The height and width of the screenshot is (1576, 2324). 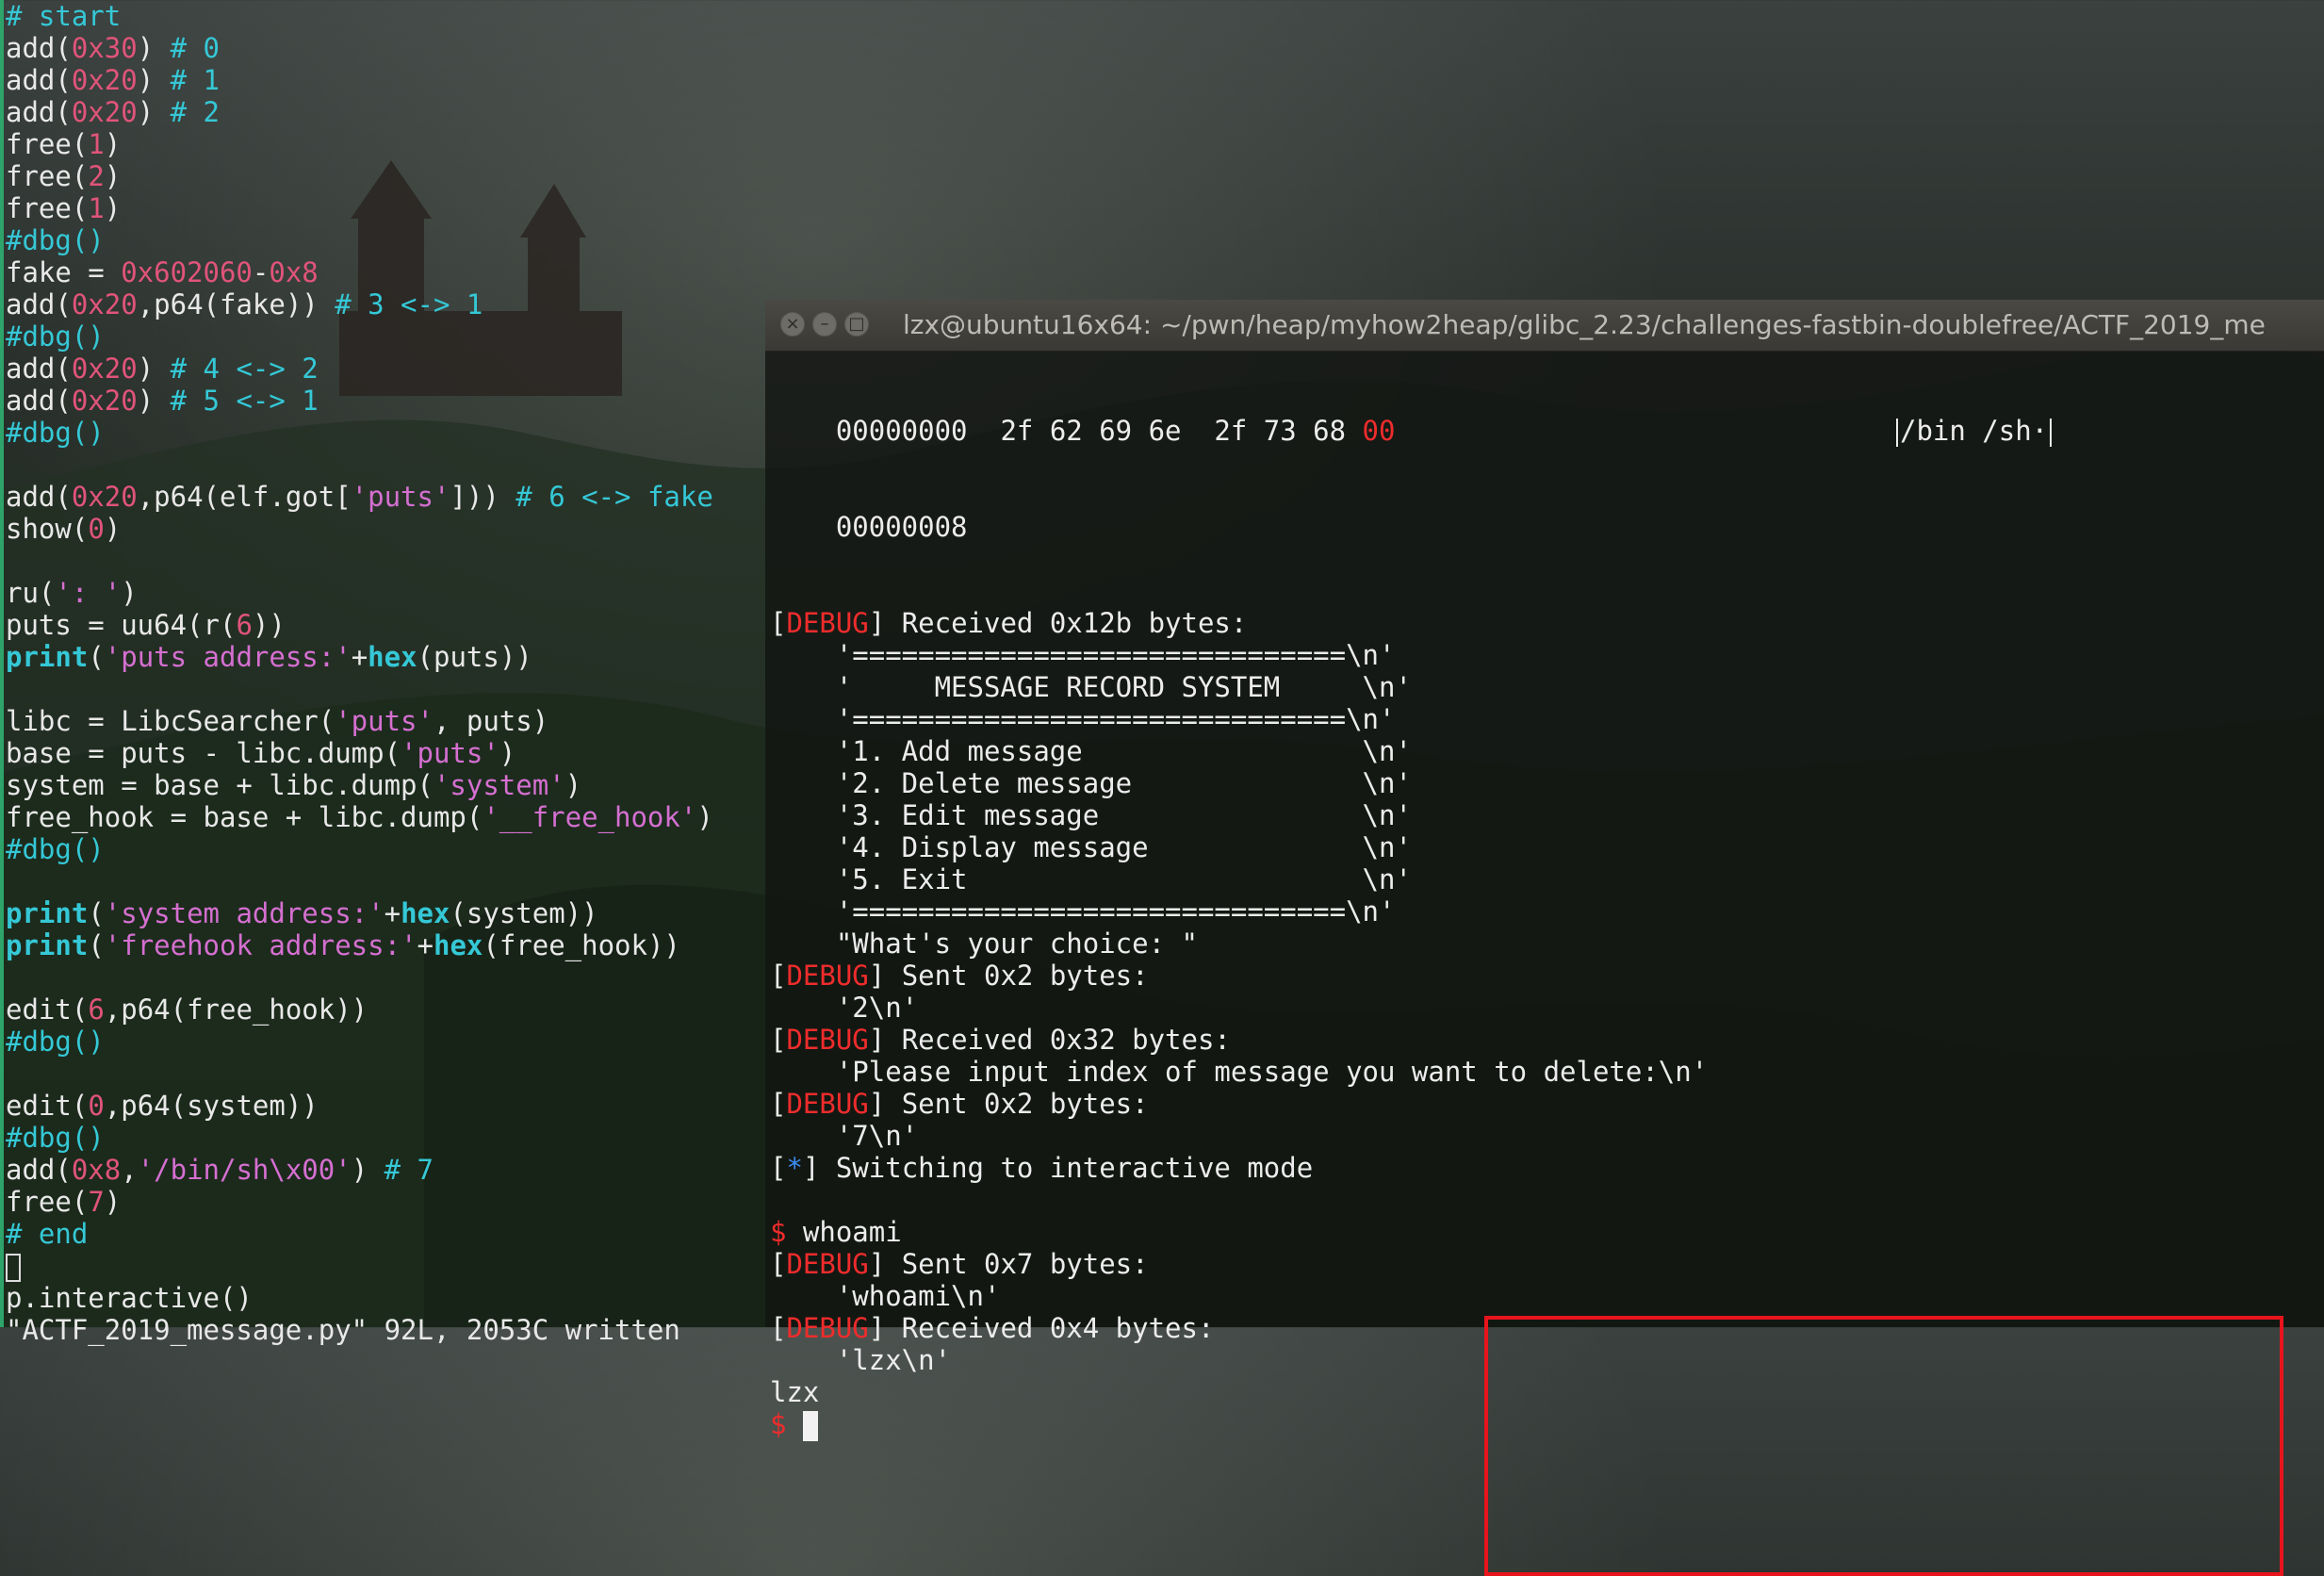 I want to click on terminal-line: "What's your choice: ", so click(x=1544, y=944).